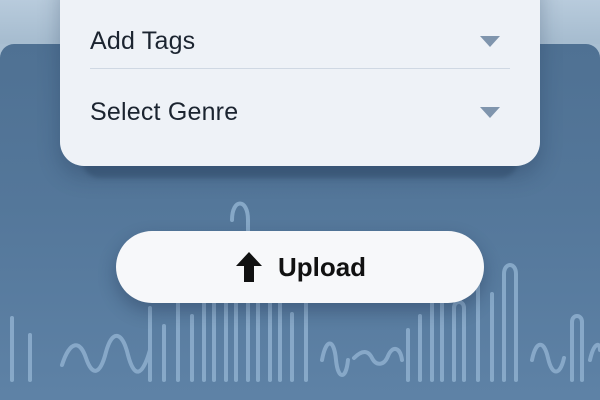 The image size is (600, 400). What do you see at coordinates (300, 41) in the screenshot?
I see `add-tags-dropdown: Add Tags` at bounding box center [300, 41].